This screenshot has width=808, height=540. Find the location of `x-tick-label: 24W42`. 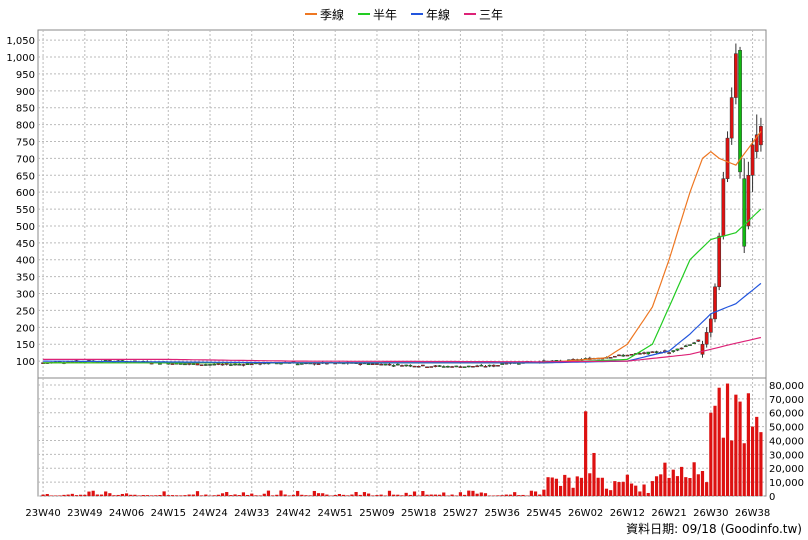

x-tick-label: 24W42 is located at coordinates (293, 513).